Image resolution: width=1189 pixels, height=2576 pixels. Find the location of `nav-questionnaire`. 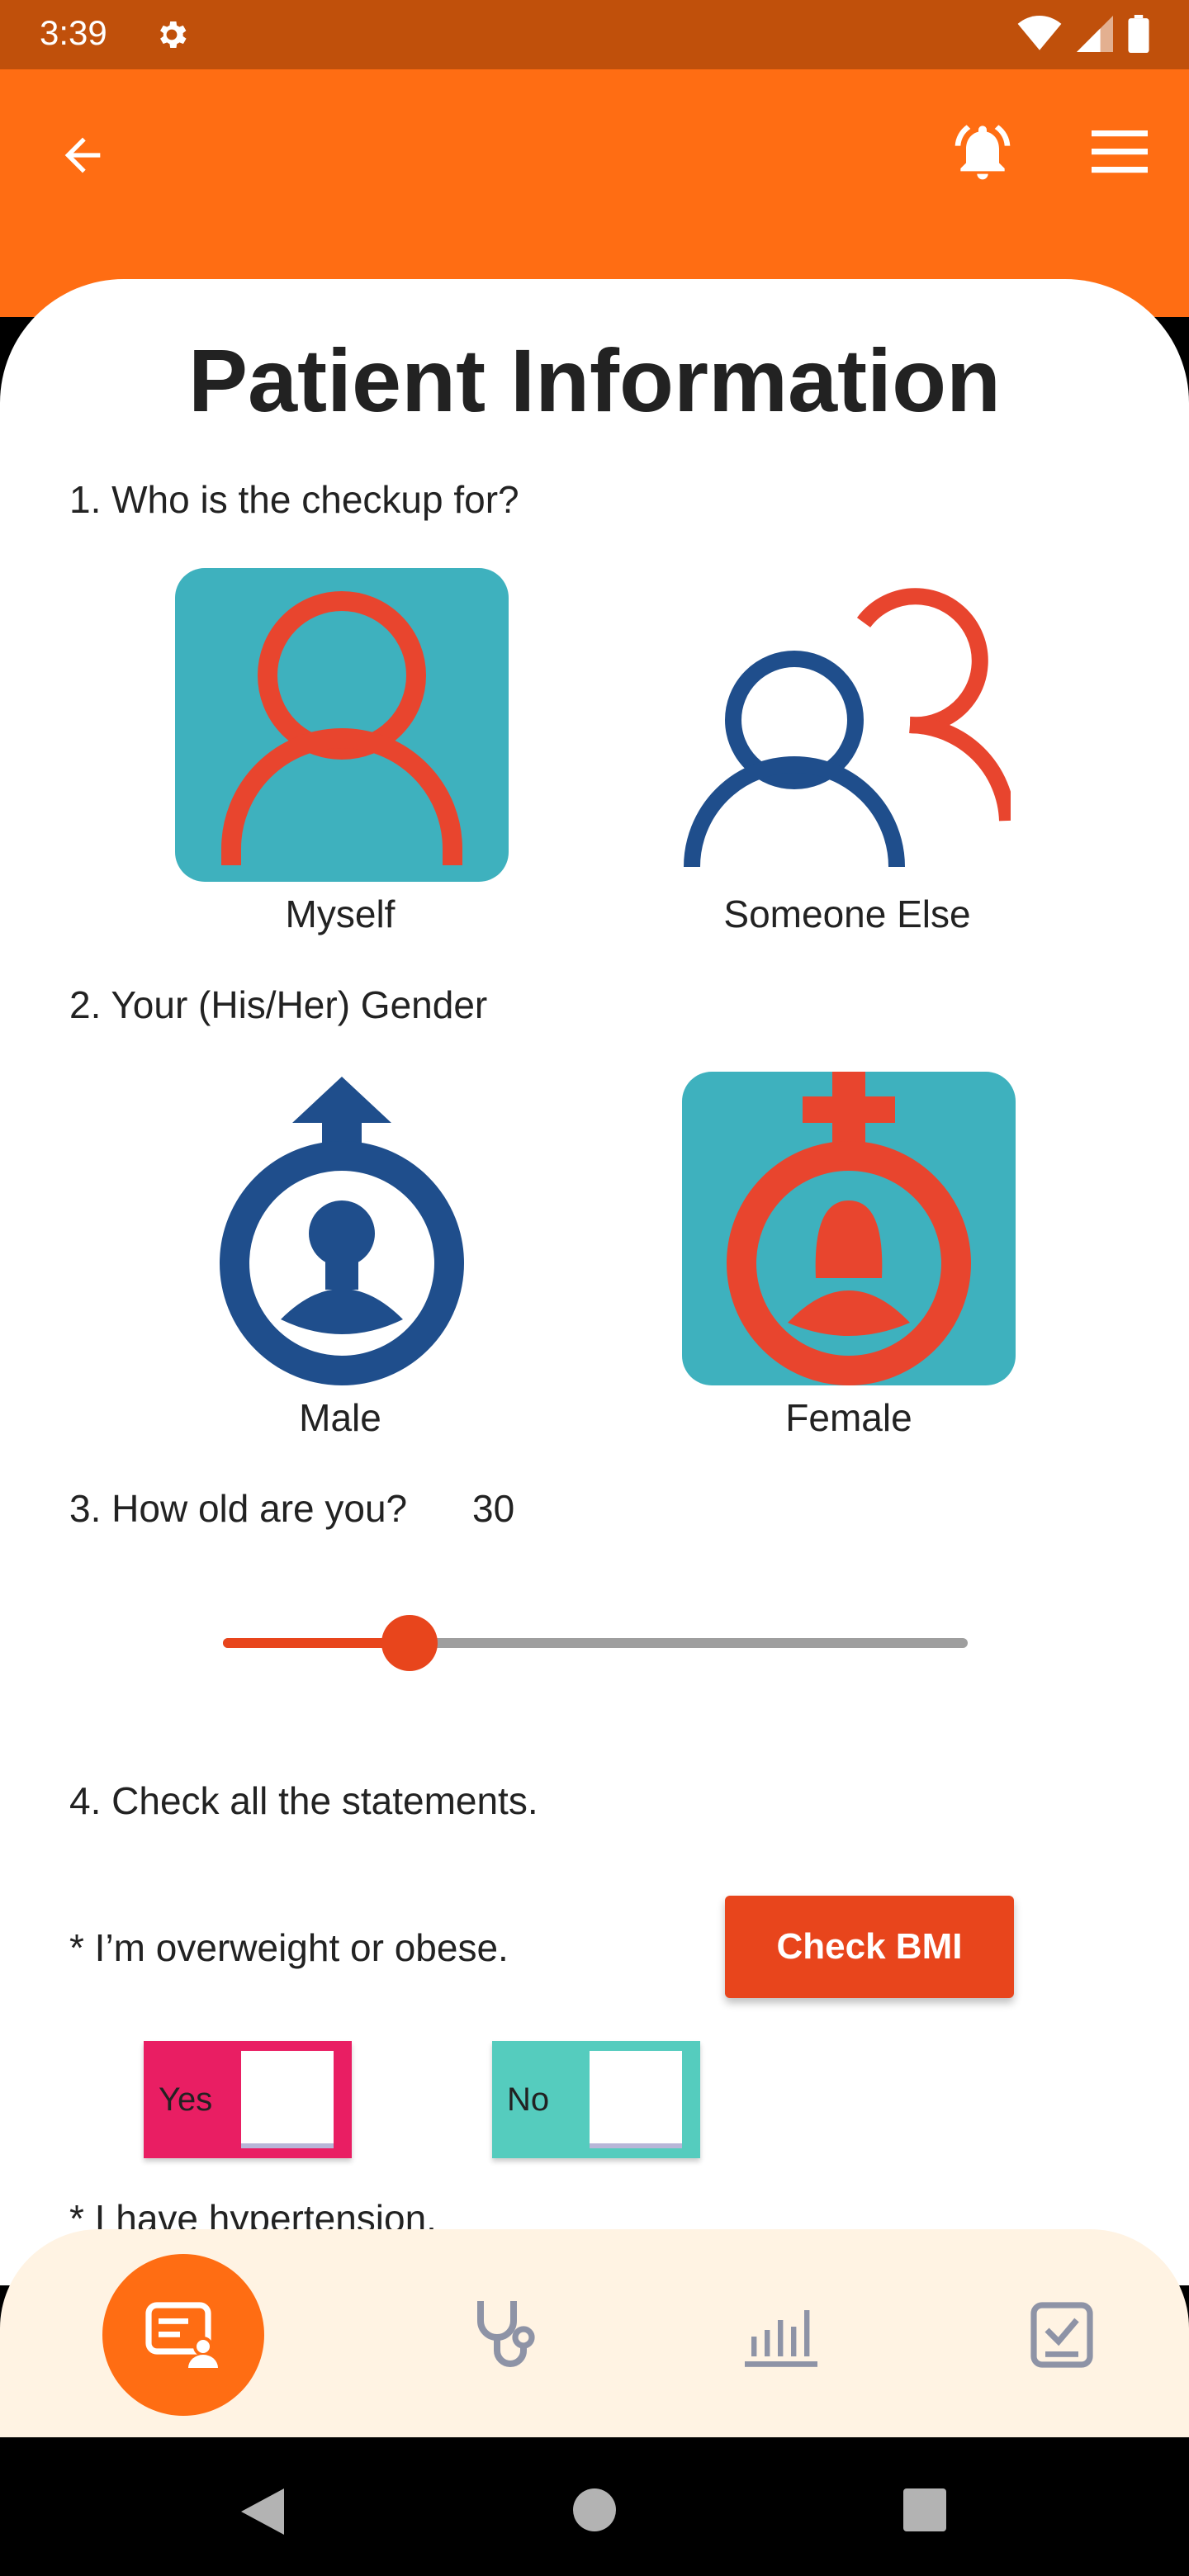

nav-questionnaire is located at coordinates (183, 2335).